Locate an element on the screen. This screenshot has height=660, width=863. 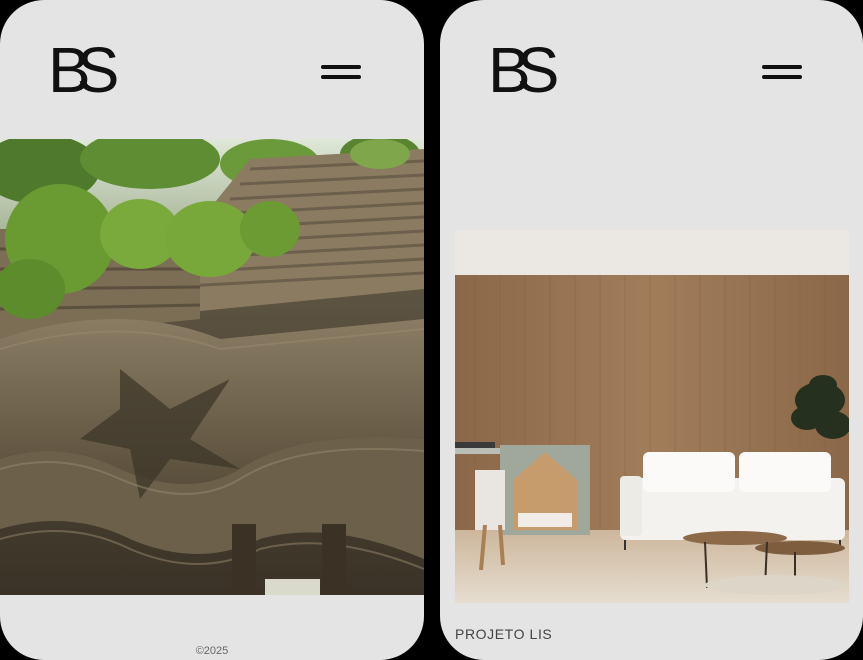
footer-copyright: ©2025 is located at coordinates (212, 651).